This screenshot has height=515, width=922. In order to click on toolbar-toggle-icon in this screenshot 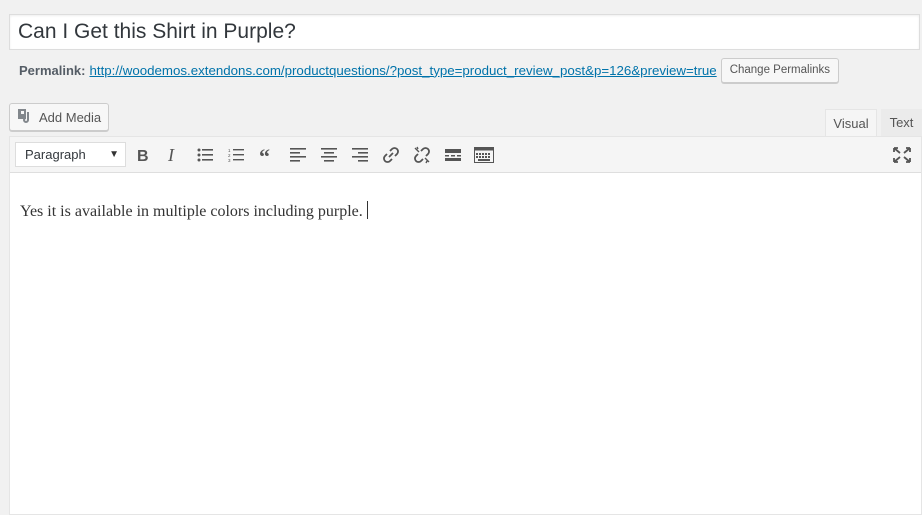, I will do `click(484, 155)`.